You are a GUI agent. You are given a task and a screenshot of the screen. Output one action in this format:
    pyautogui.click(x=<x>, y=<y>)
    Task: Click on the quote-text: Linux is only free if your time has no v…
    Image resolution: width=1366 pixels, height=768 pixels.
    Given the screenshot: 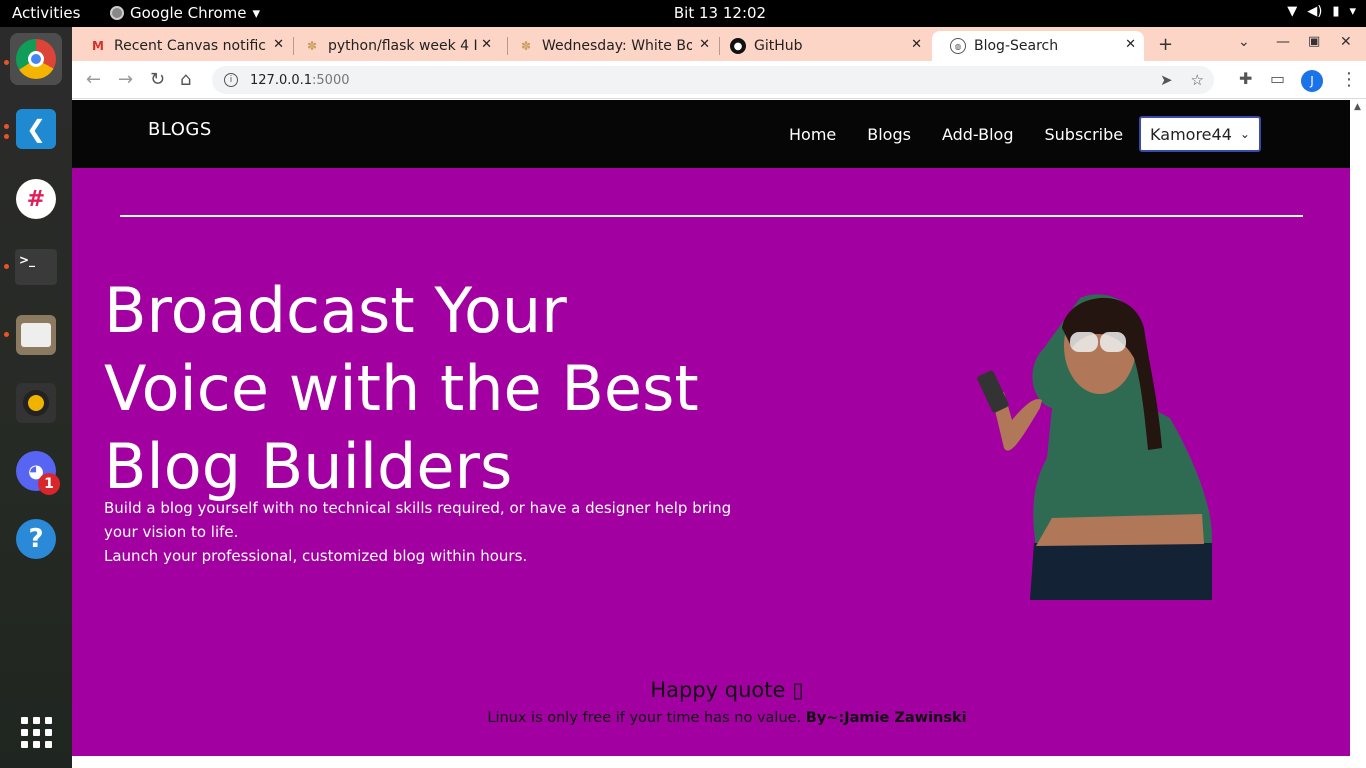 What is the action you would take?
    pyautogui.click(x=711, y=718)
    